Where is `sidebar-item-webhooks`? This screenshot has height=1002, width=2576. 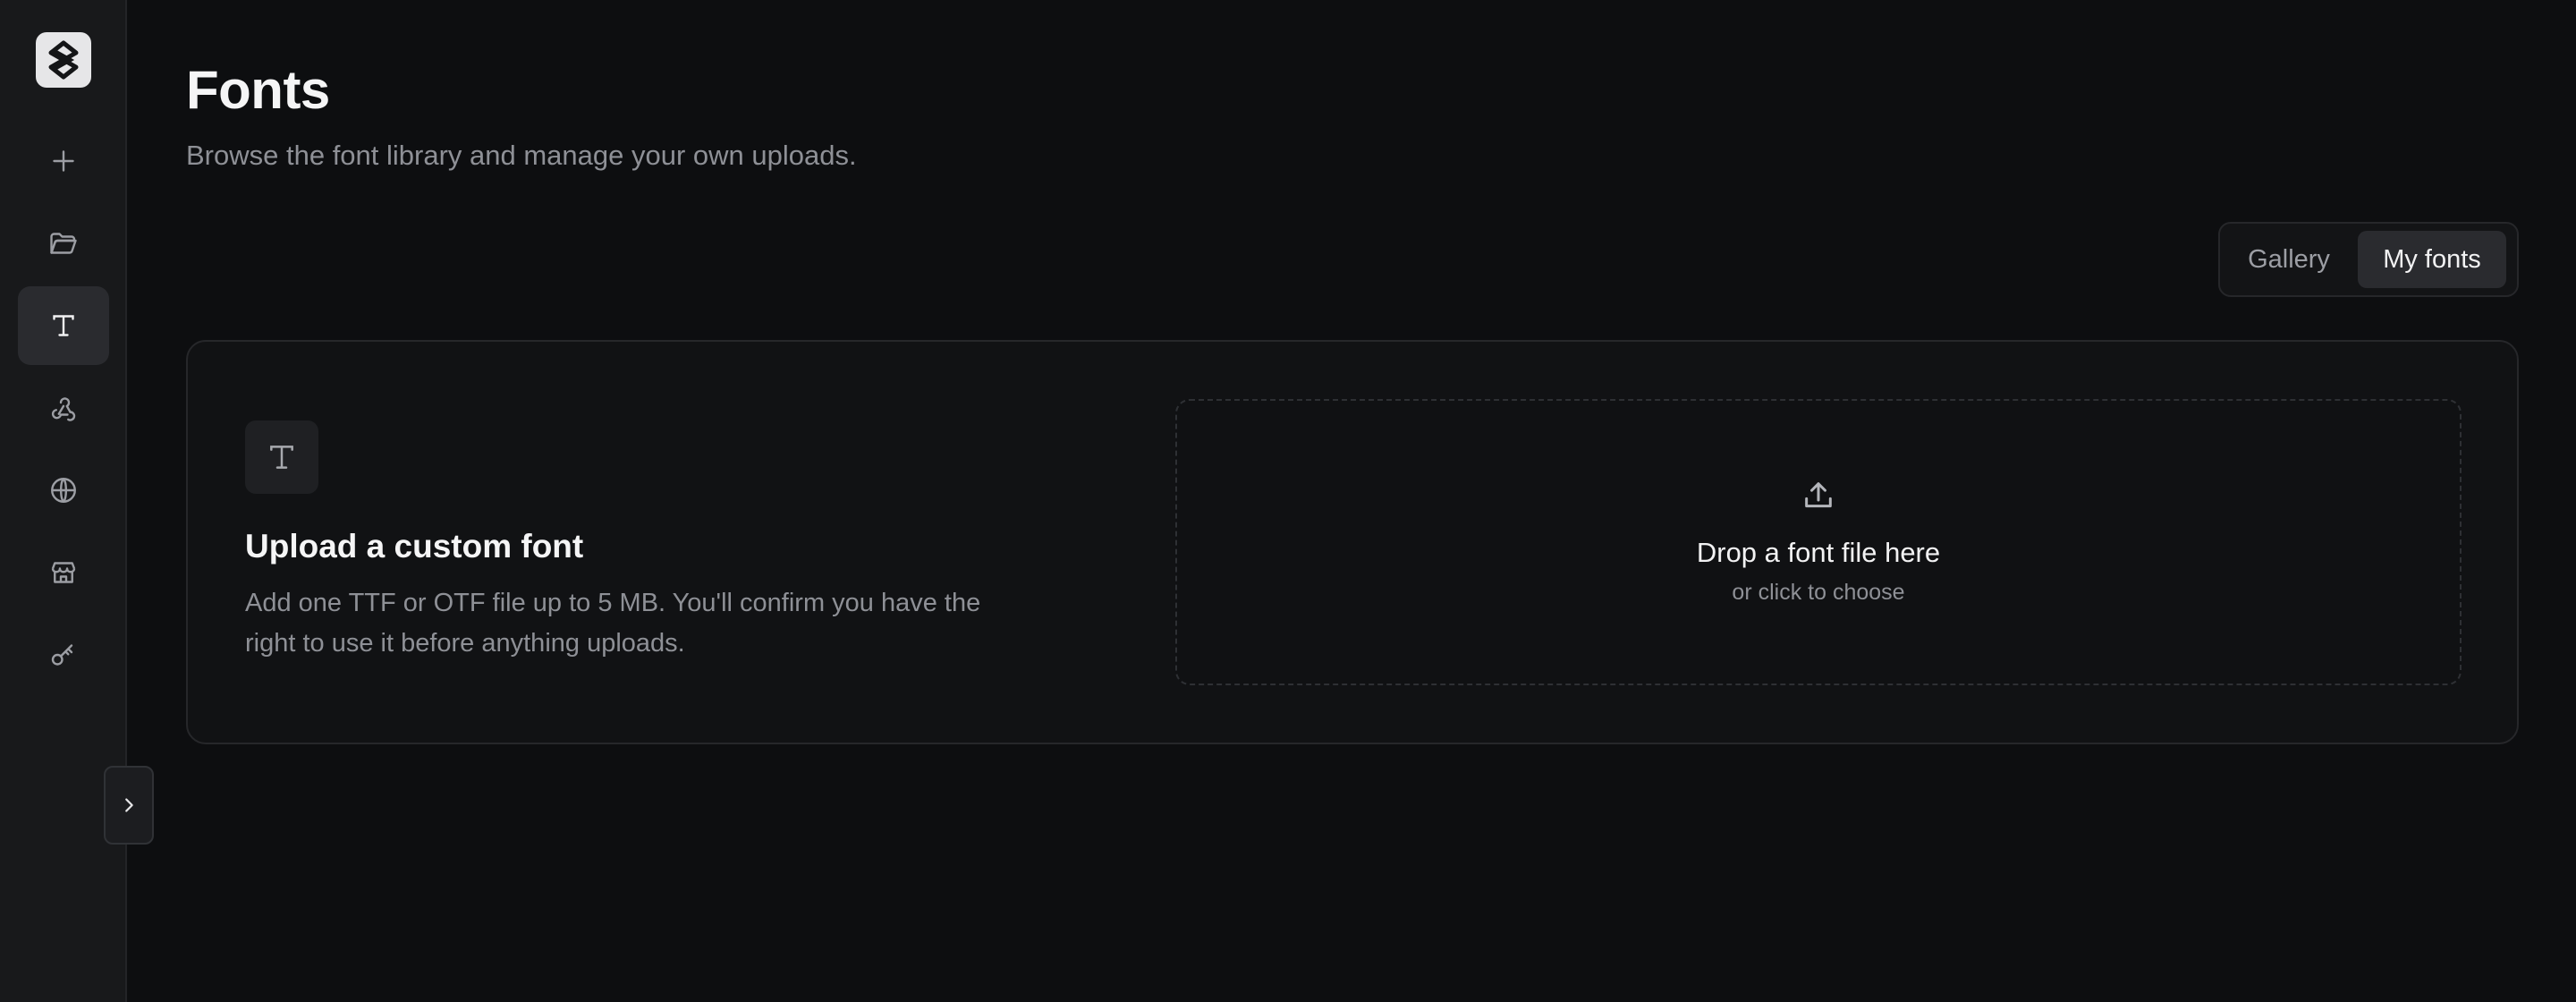 sidebar-item-webhooks is located at coordinates (63, 408).